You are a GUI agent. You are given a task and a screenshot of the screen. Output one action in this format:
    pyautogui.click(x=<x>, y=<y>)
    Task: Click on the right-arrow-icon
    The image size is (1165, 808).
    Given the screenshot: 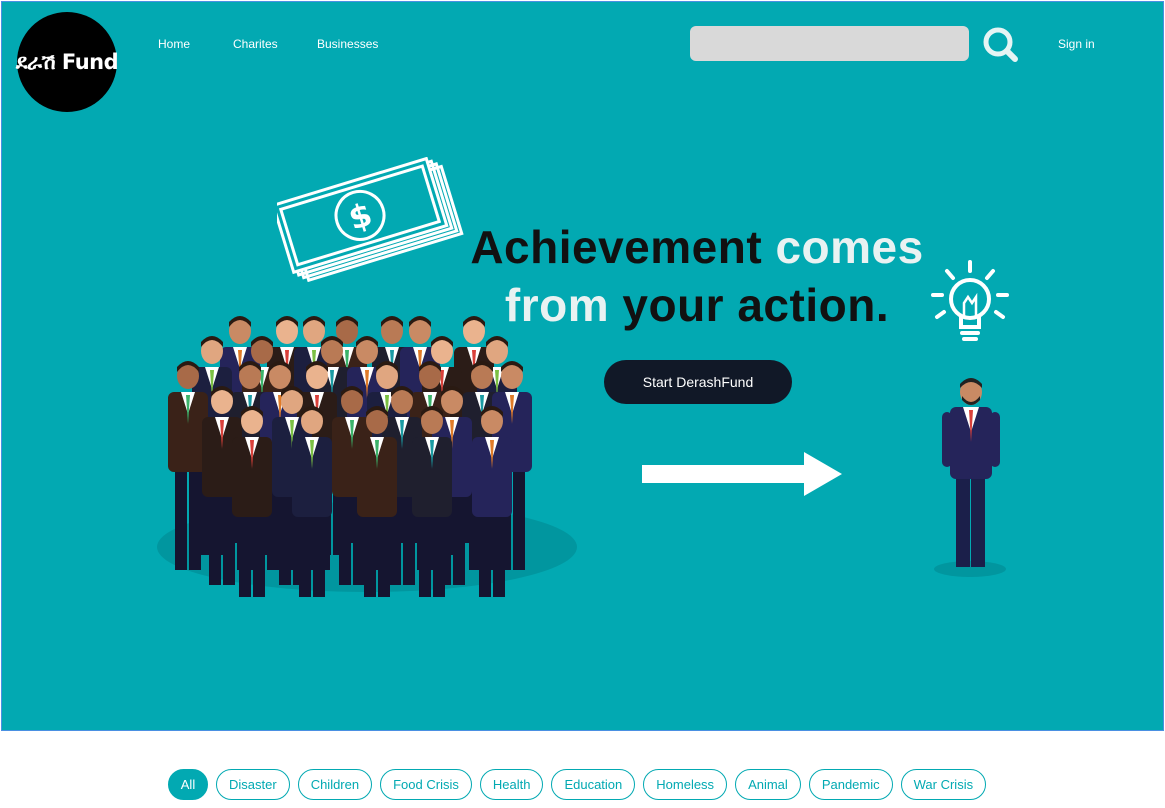 What is the action you would take?
    pyautogui.click(x=742, y=474)
    